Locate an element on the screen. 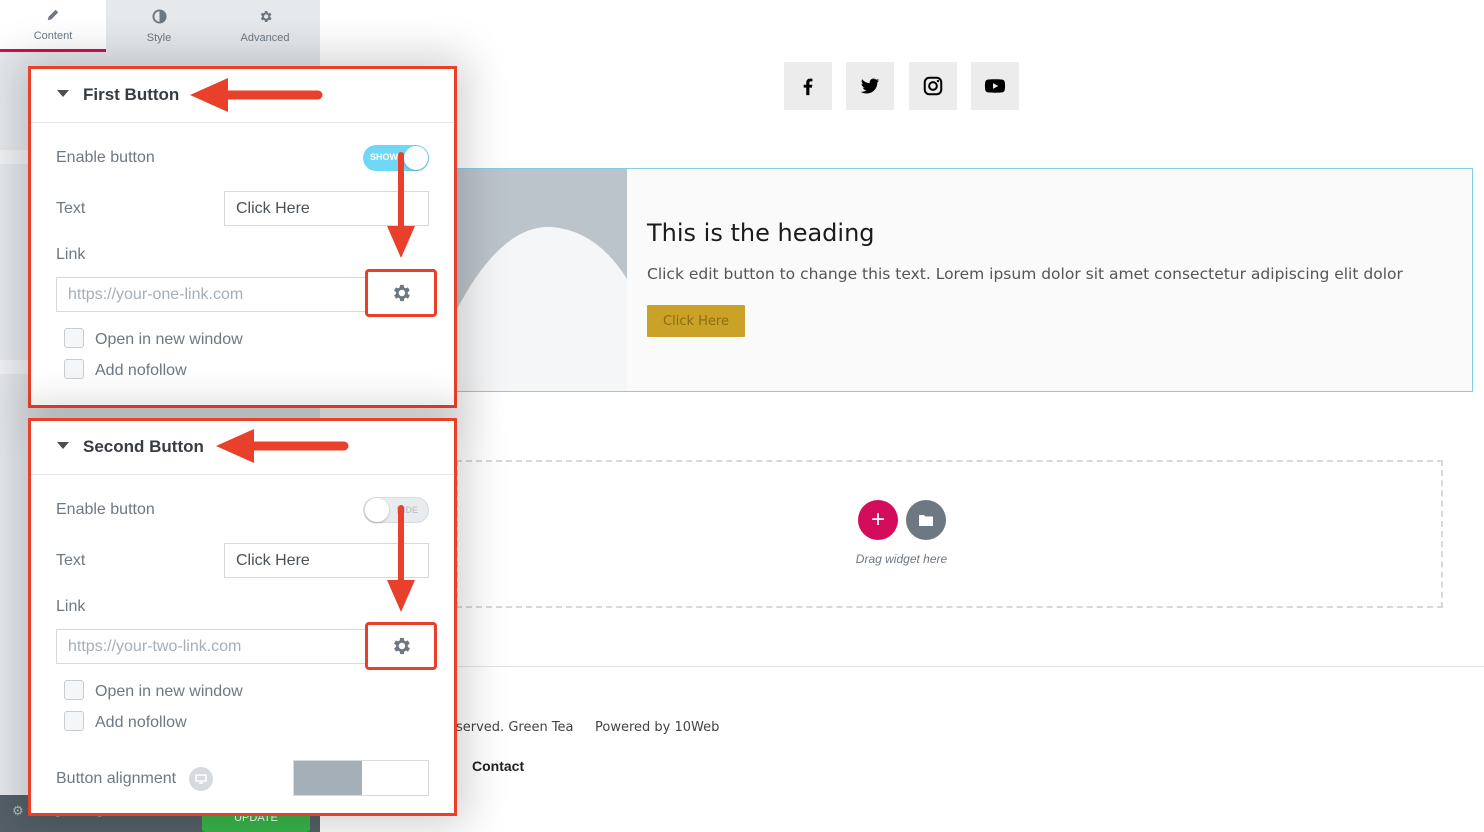  facebook-button is located at coordinates (808, 86).